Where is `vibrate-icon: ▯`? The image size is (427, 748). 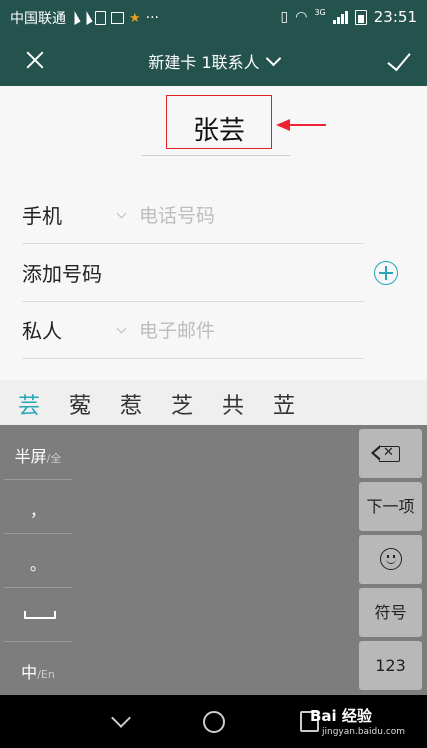 vibrate-icon: ▯ is located at coordinates (284, 17).